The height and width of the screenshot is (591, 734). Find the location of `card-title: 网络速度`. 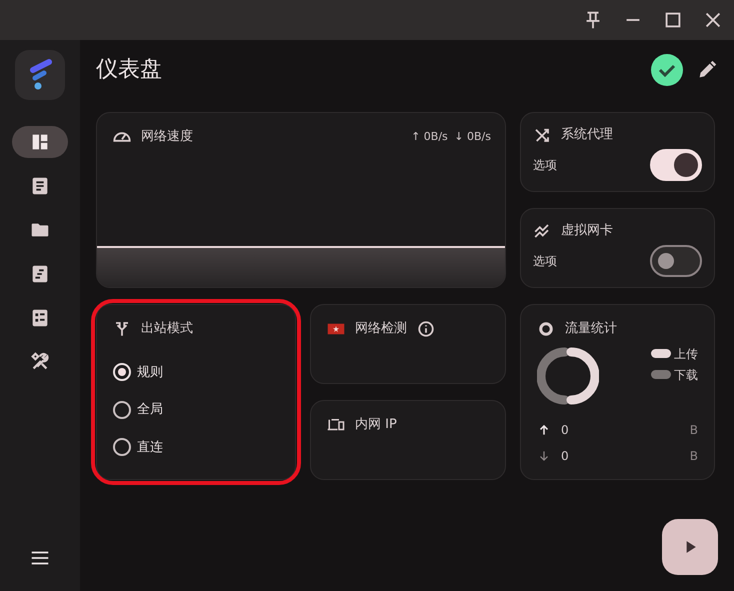

card-title: 网络速度 is located at coordinates (167, 137).